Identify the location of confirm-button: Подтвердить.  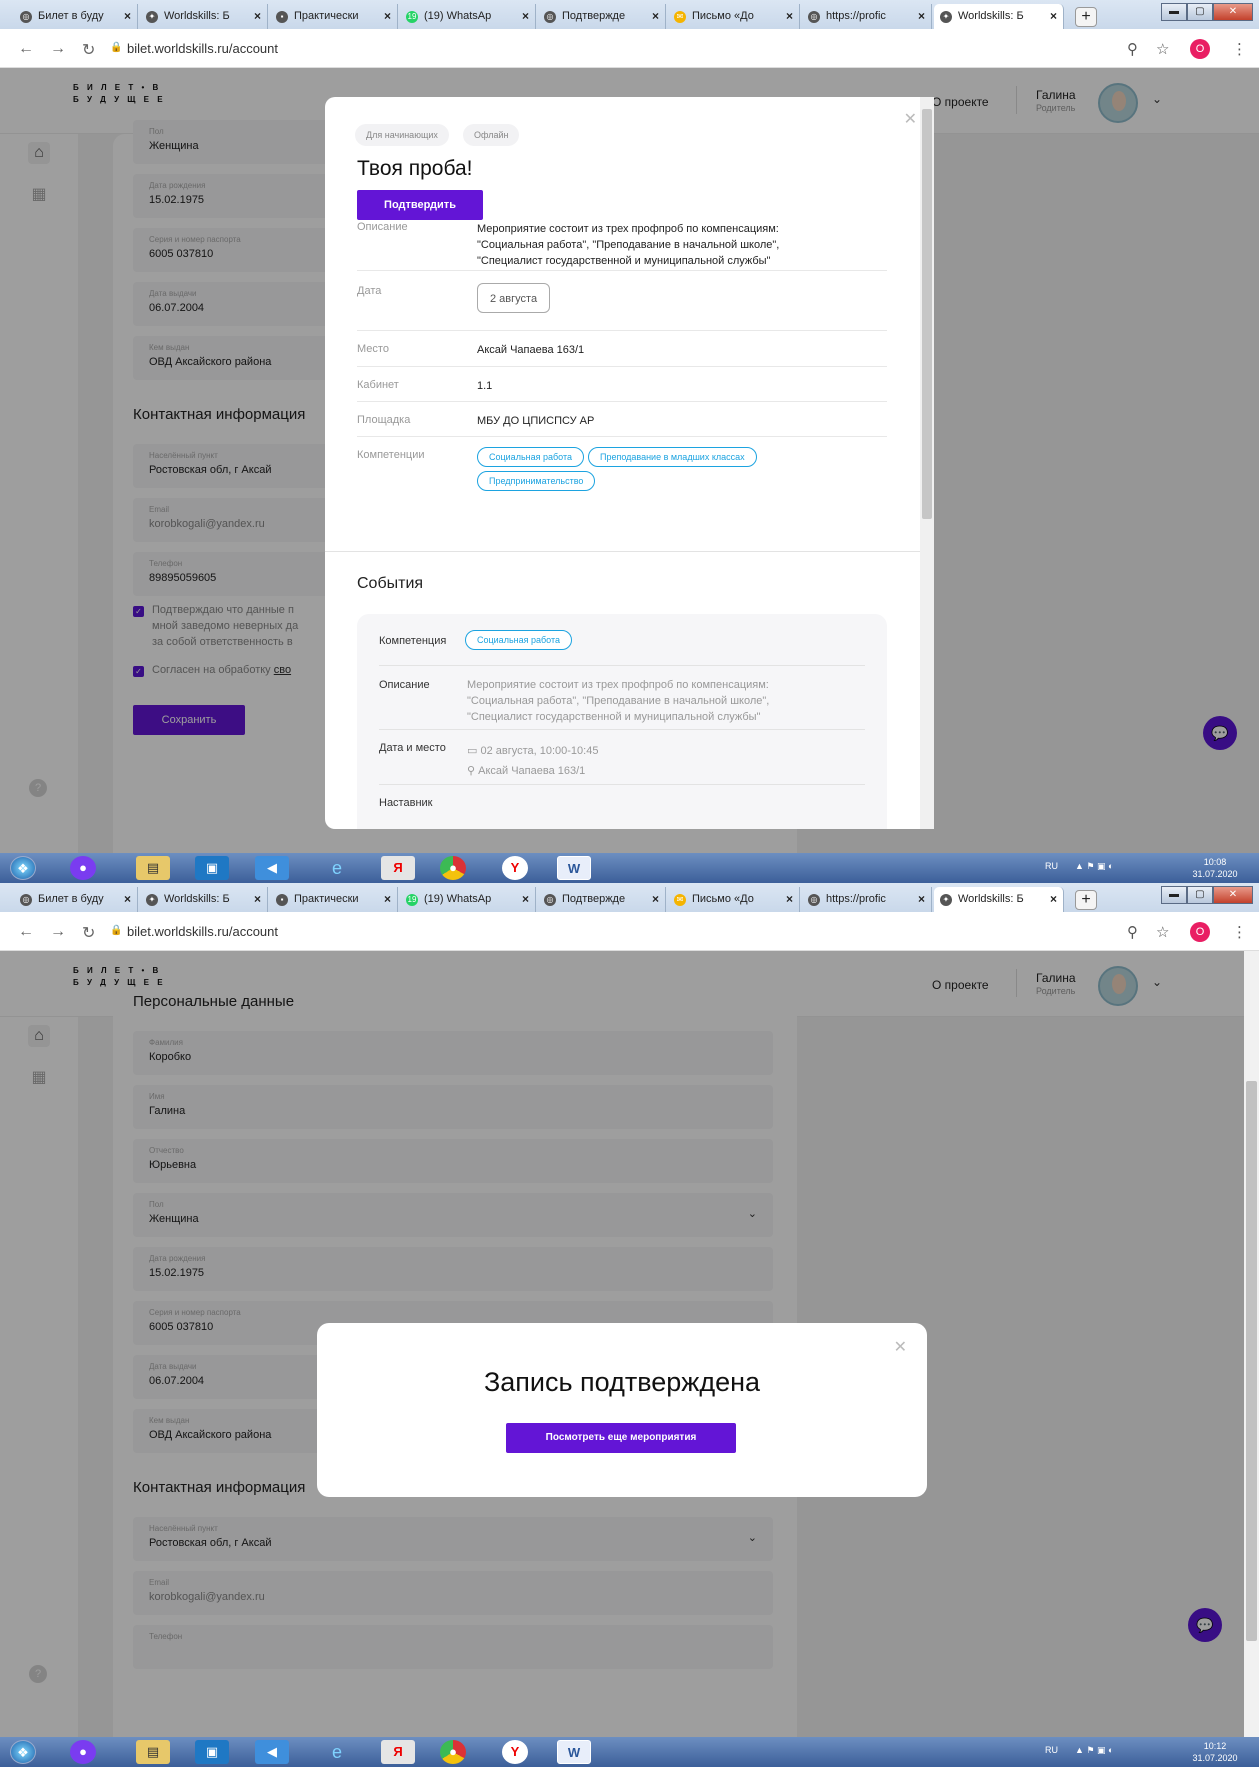
(420, 205).